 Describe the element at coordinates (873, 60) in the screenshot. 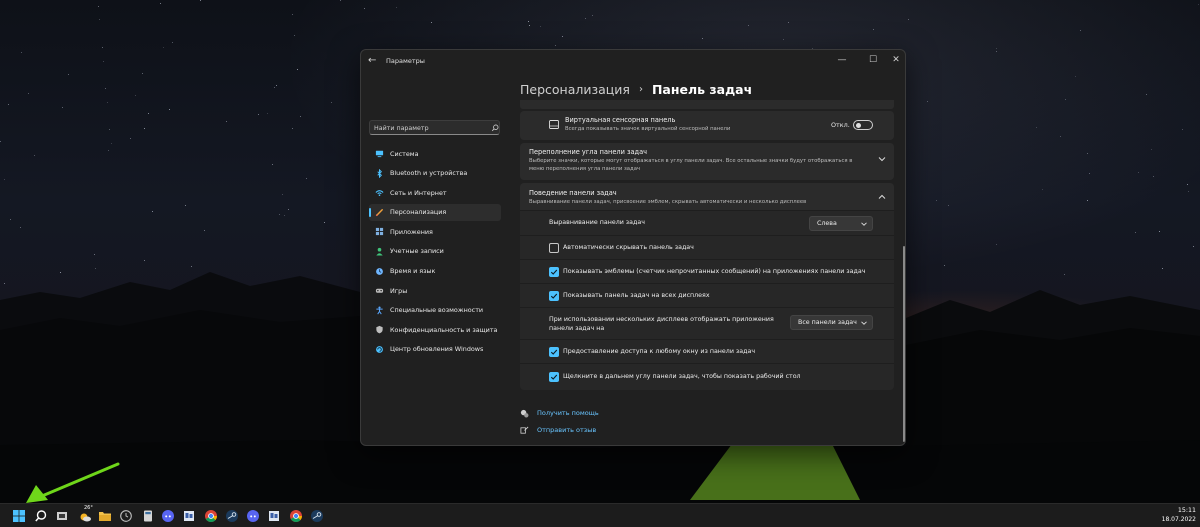

I see `maximize-button: ☐` at that location.